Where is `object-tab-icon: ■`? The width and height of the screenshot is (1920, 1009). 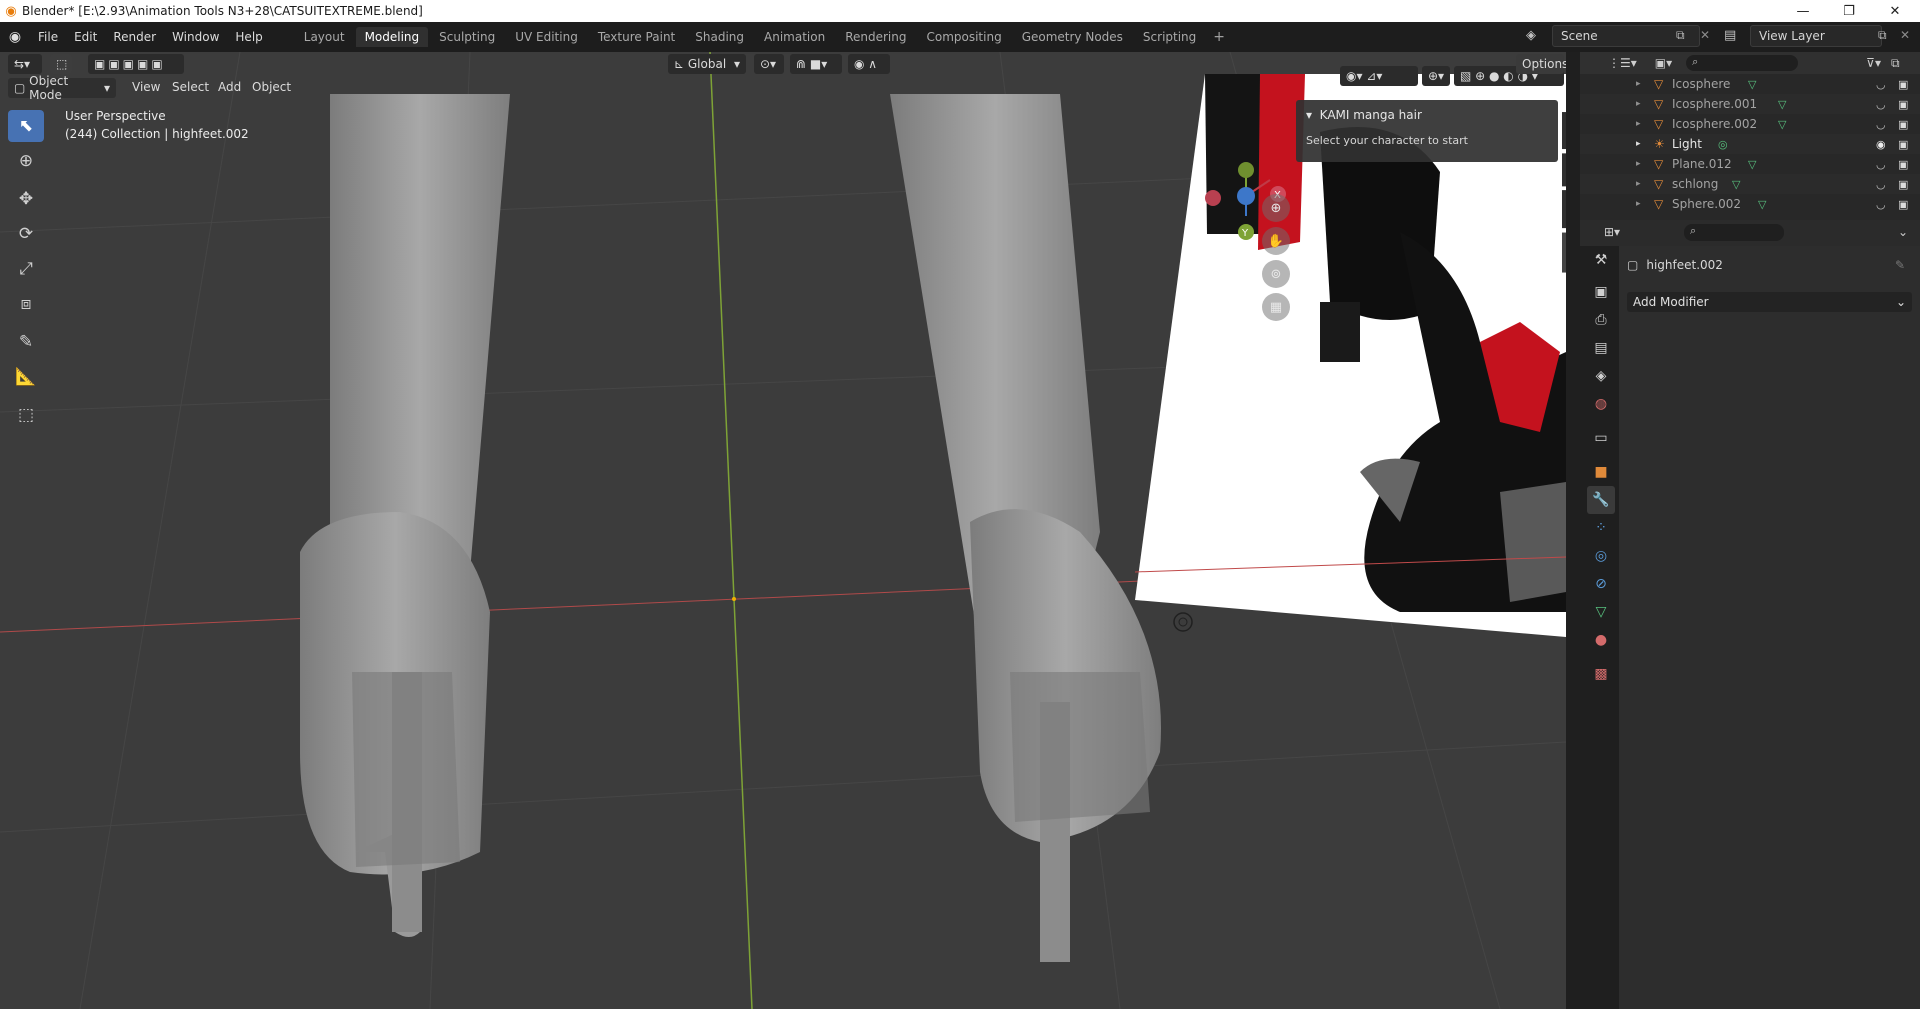
object-tab-icon: ■ is located at coordinates (1601, 472).